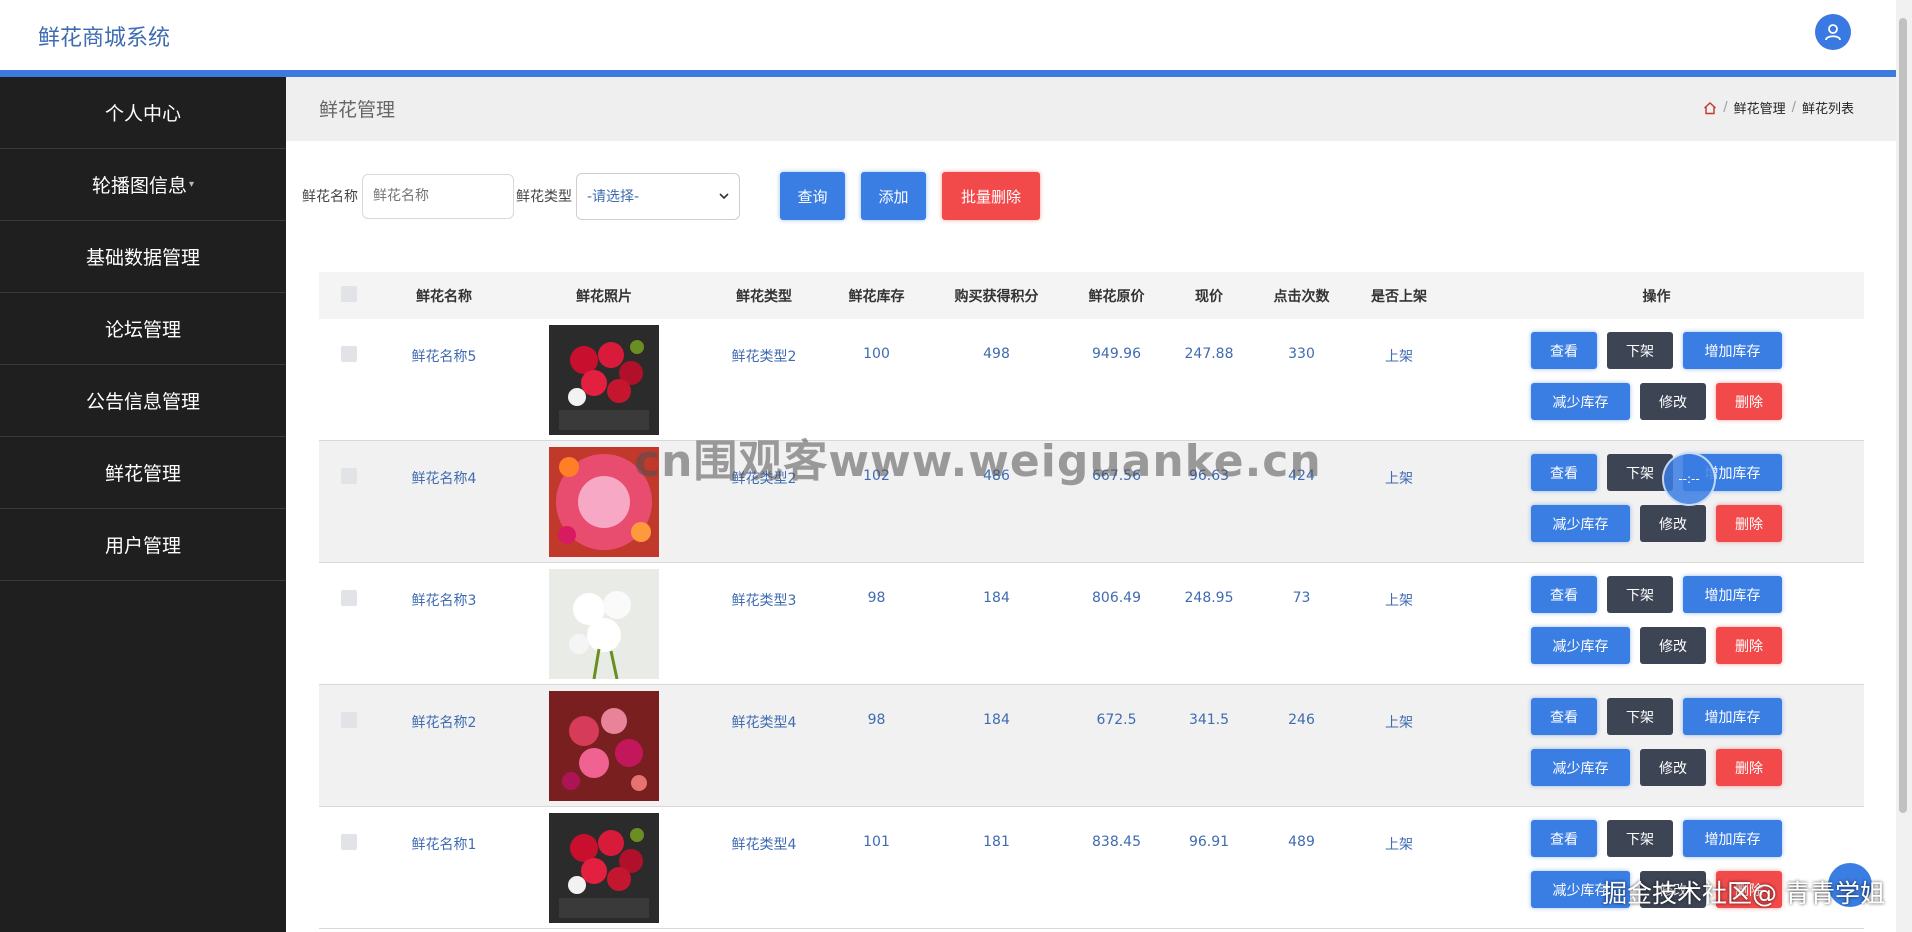 This screenshot has width=1912, height=932. What do you see at coordinates (143, 185) in the screenshot?
I see `sidebar-item-carousel: 轮播图信息 ▾` at bounding box center [143, 185].